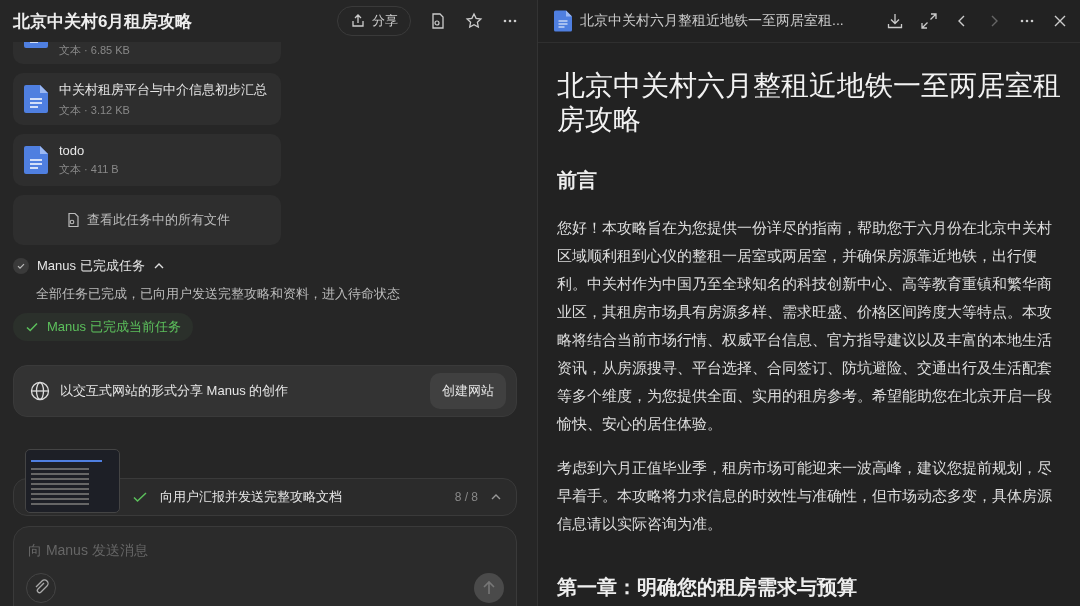 This screenshot has width=1080, height=606. What do you see at coordinates (1060, 21) in the screenshot?
I see `close-icon` at bounding box center [1060, 21].